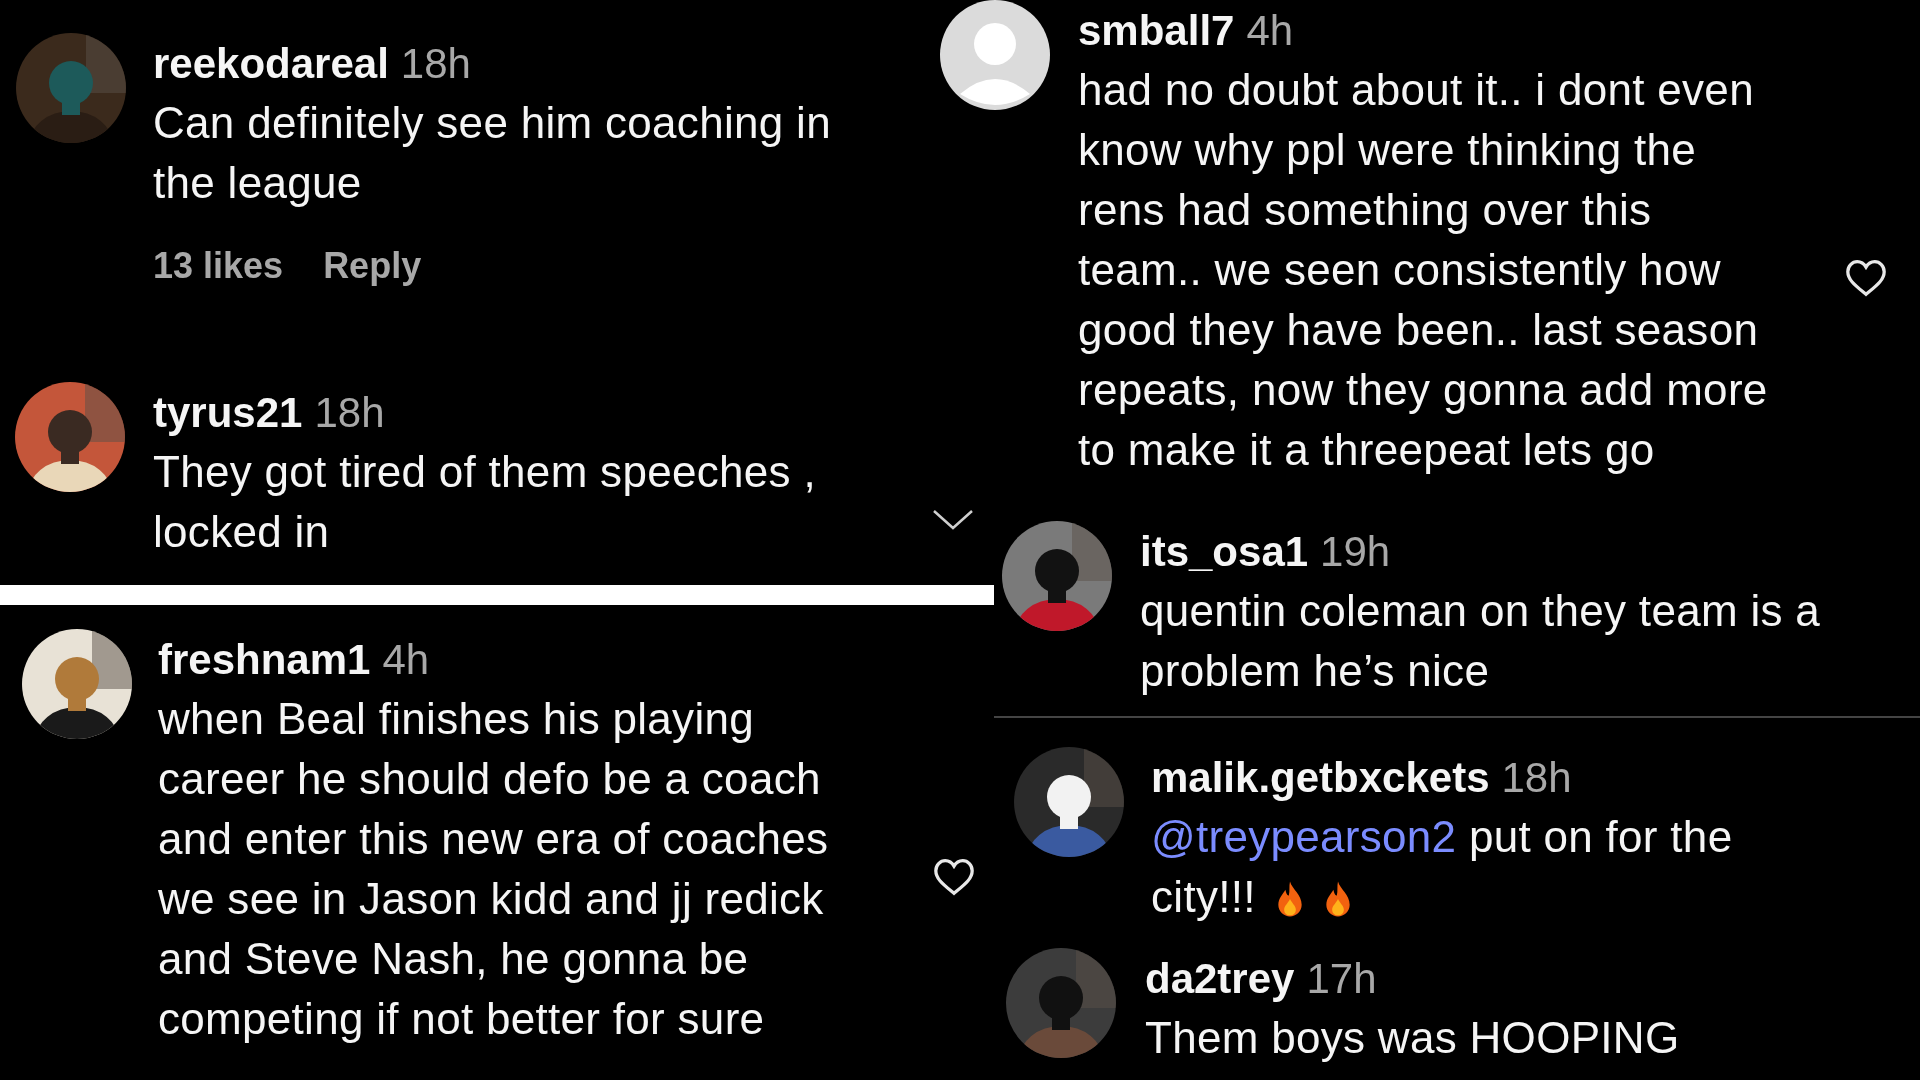 This screenshot has width=1920, height=1080. I want to click on username: freshnam1, so click(264, 660).